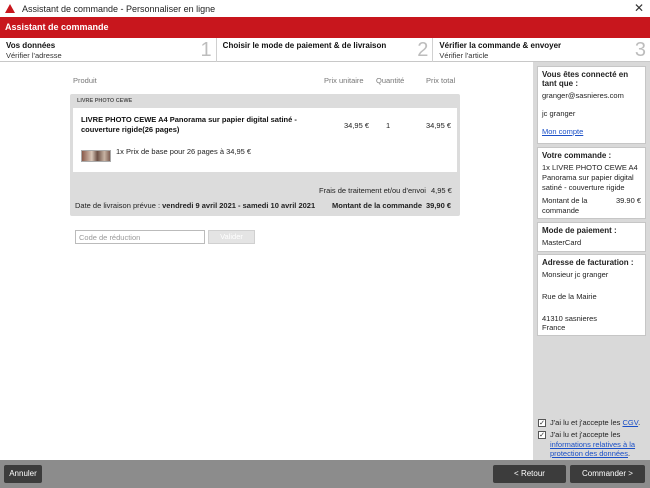 Image resolution: width=650 pixels, height=488 pixels. I want to click on step-number: 2, so click(423, 50).